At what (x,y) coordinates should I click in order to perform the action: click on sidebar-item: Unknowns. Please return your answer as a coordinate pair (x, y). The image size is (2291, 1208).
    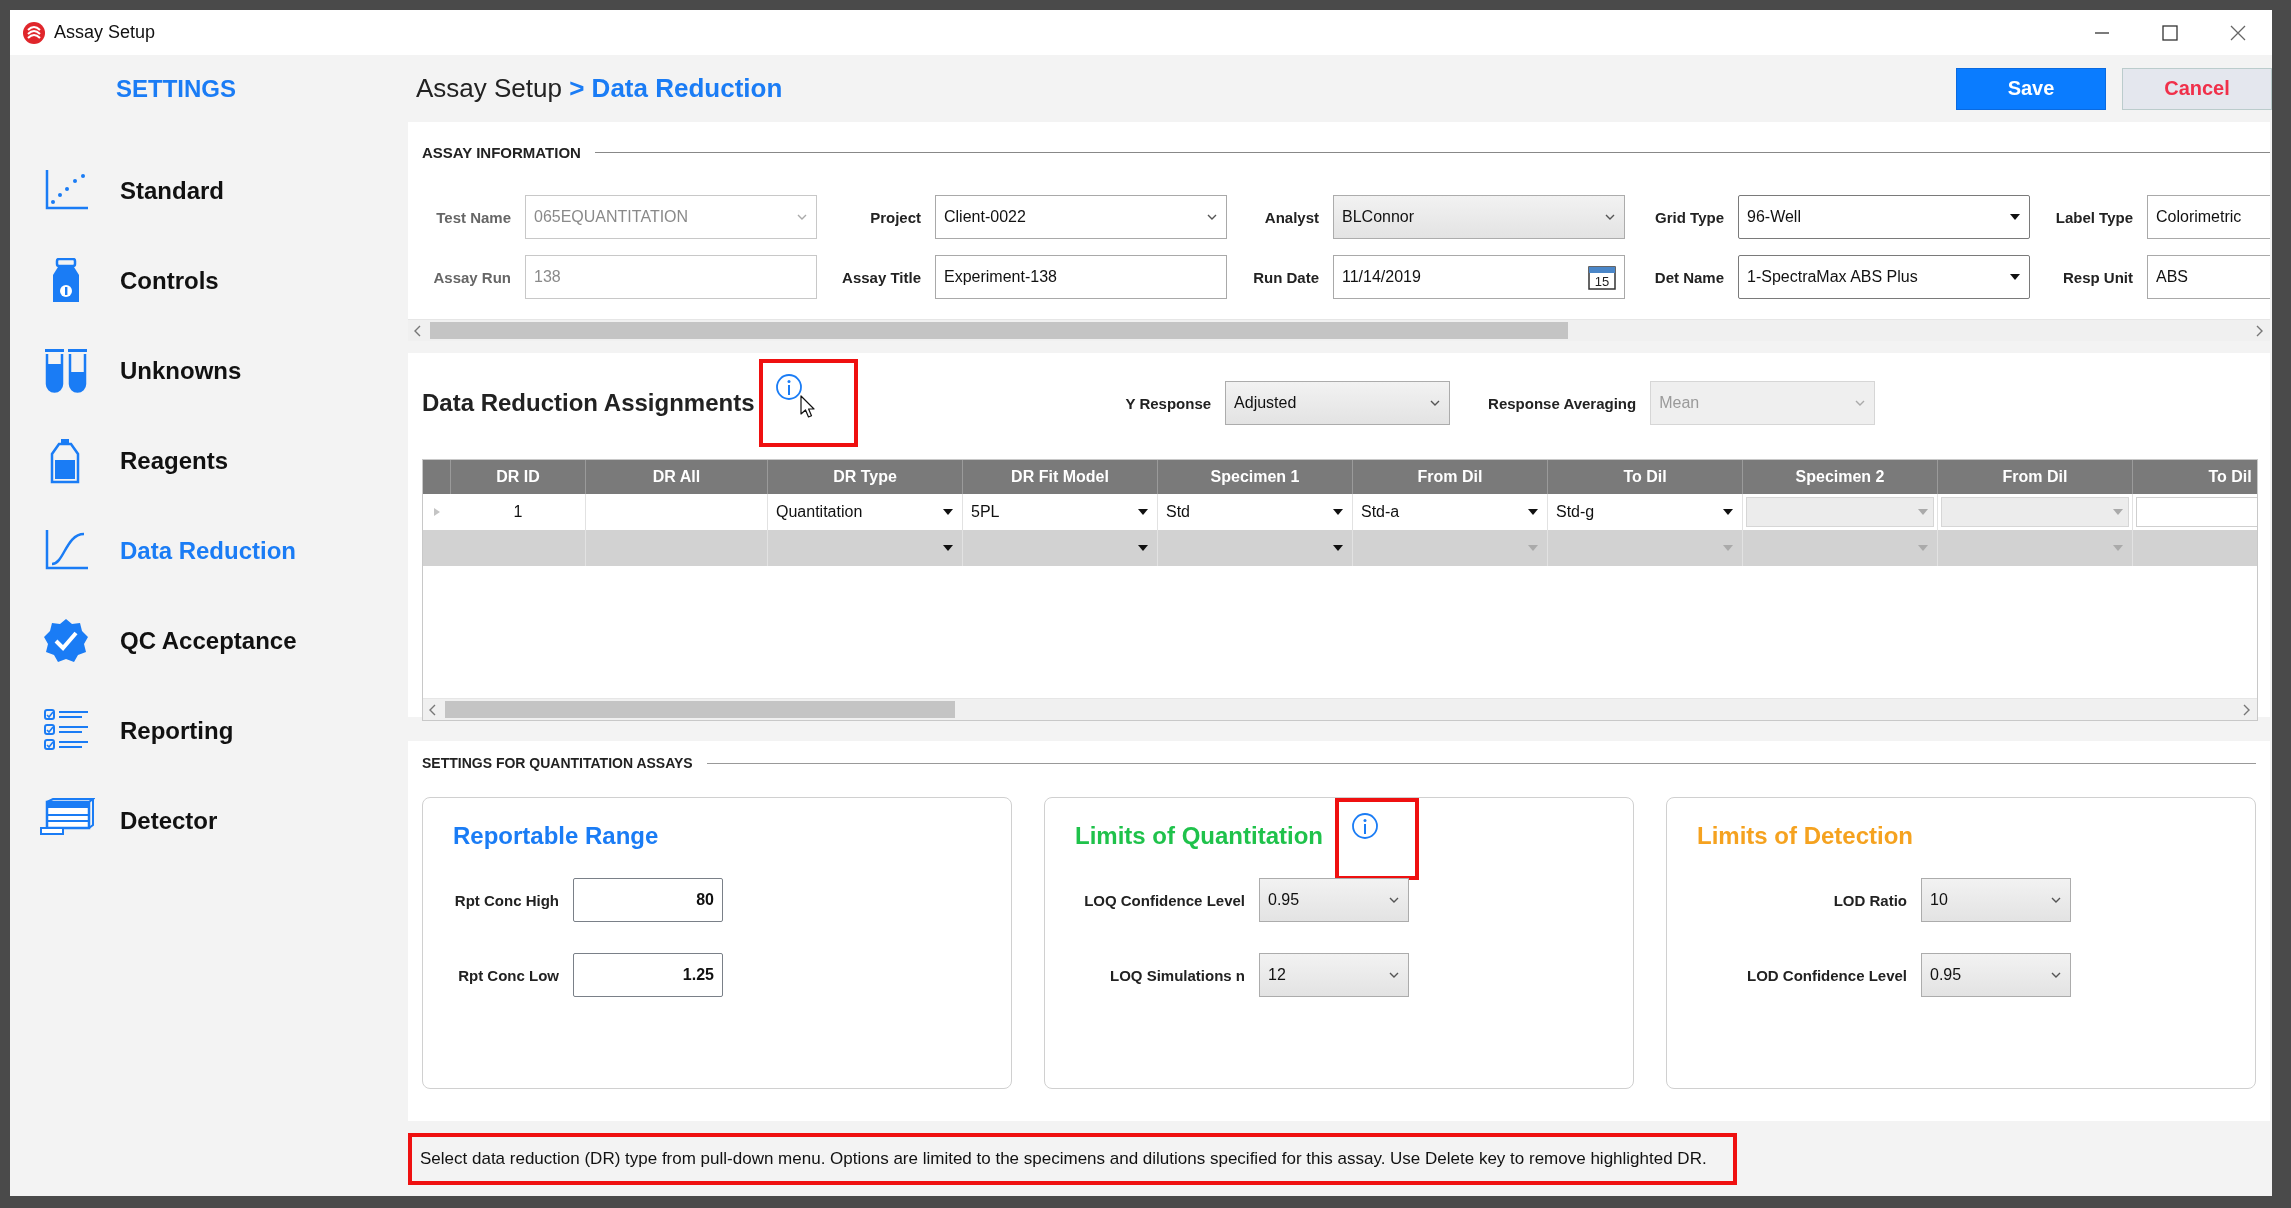
    Looking at the image, I should click on (181, 371).